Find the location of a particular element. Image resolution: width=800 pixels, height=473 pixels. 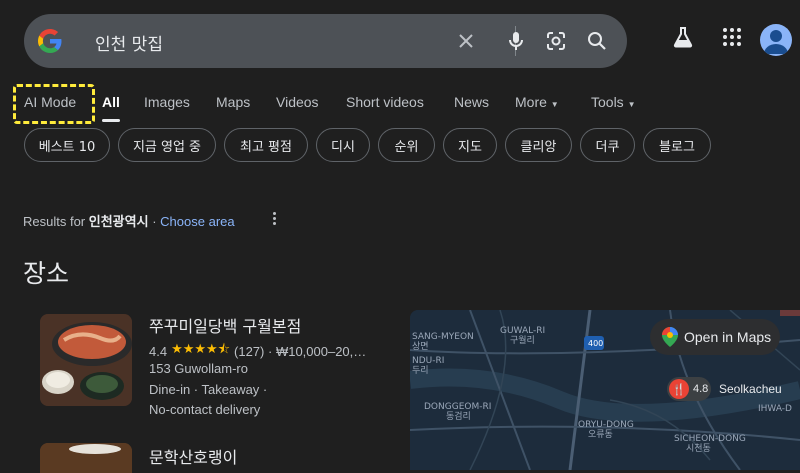

chip-map: 지도 is located at coordinates (470, 145).